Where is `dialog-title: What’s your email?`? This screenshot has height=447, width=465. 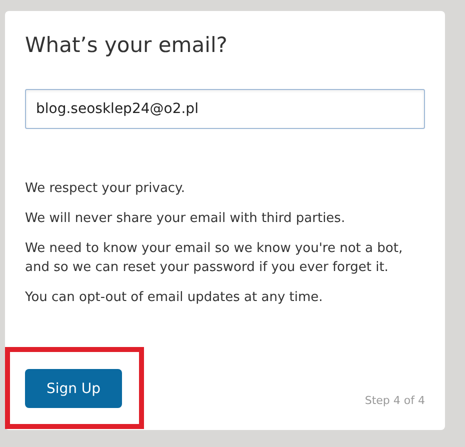
dialog-title: What’s your email? is located at coordinates (126, 45).